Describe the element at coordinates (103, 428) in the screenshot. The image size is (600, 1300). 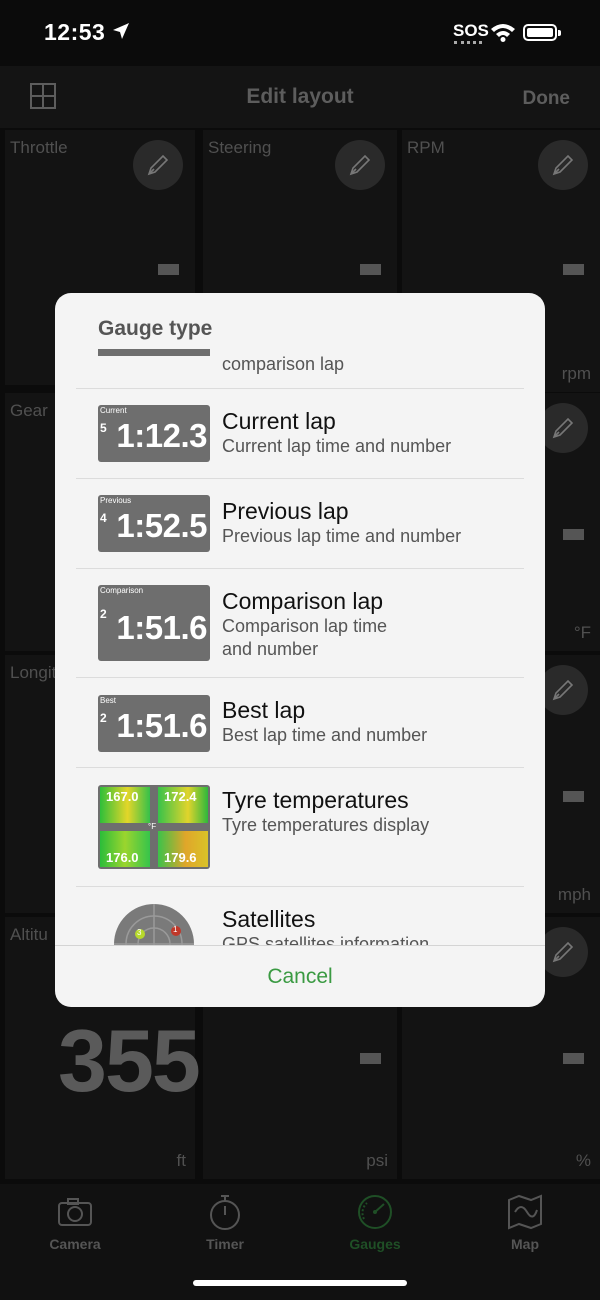
I see `thumb-lap-number: 5` at that location.